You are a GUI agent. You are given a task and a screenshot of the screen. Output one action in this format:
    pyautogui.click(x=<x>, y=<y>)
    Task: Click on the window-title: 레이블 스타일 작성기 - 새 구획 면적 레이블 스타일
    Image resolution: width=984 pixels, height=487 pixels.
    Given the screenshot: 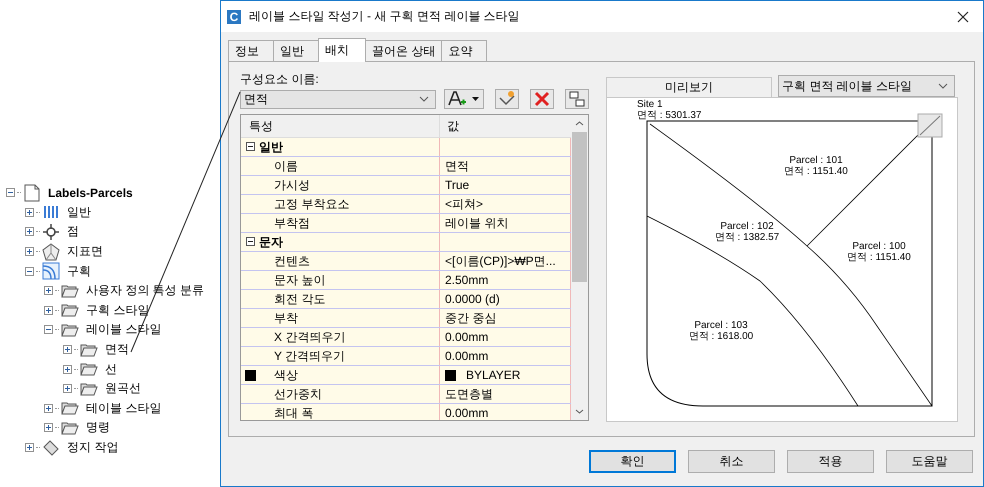 What is the action you would take?
    pyautogui.click(x=385, y=16)
    